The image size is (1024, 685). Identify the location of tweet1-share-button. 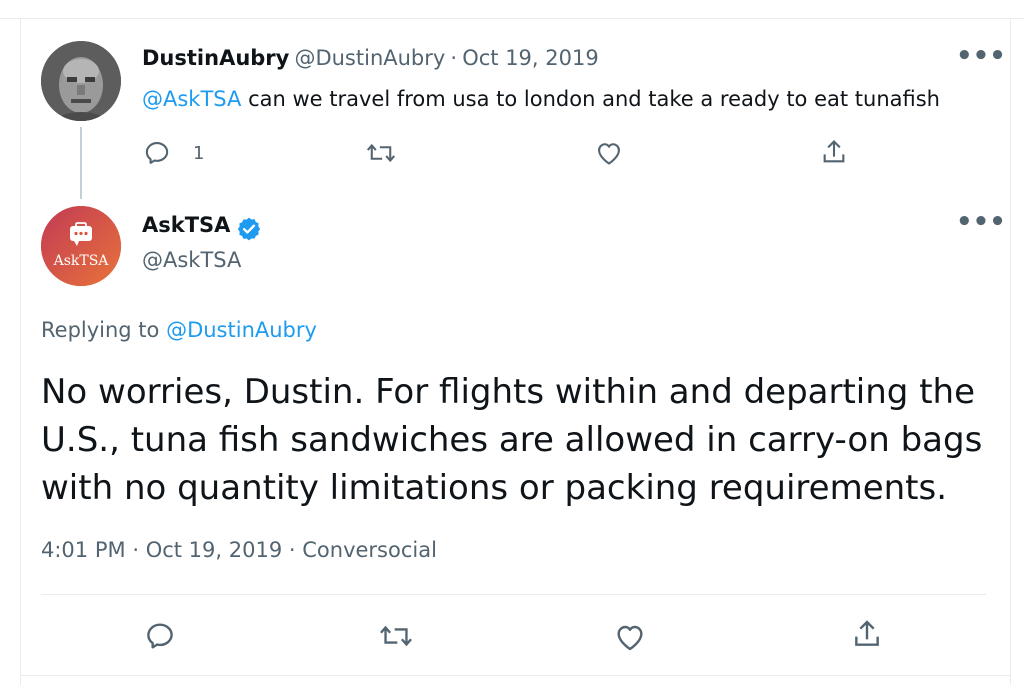
(834, 154).